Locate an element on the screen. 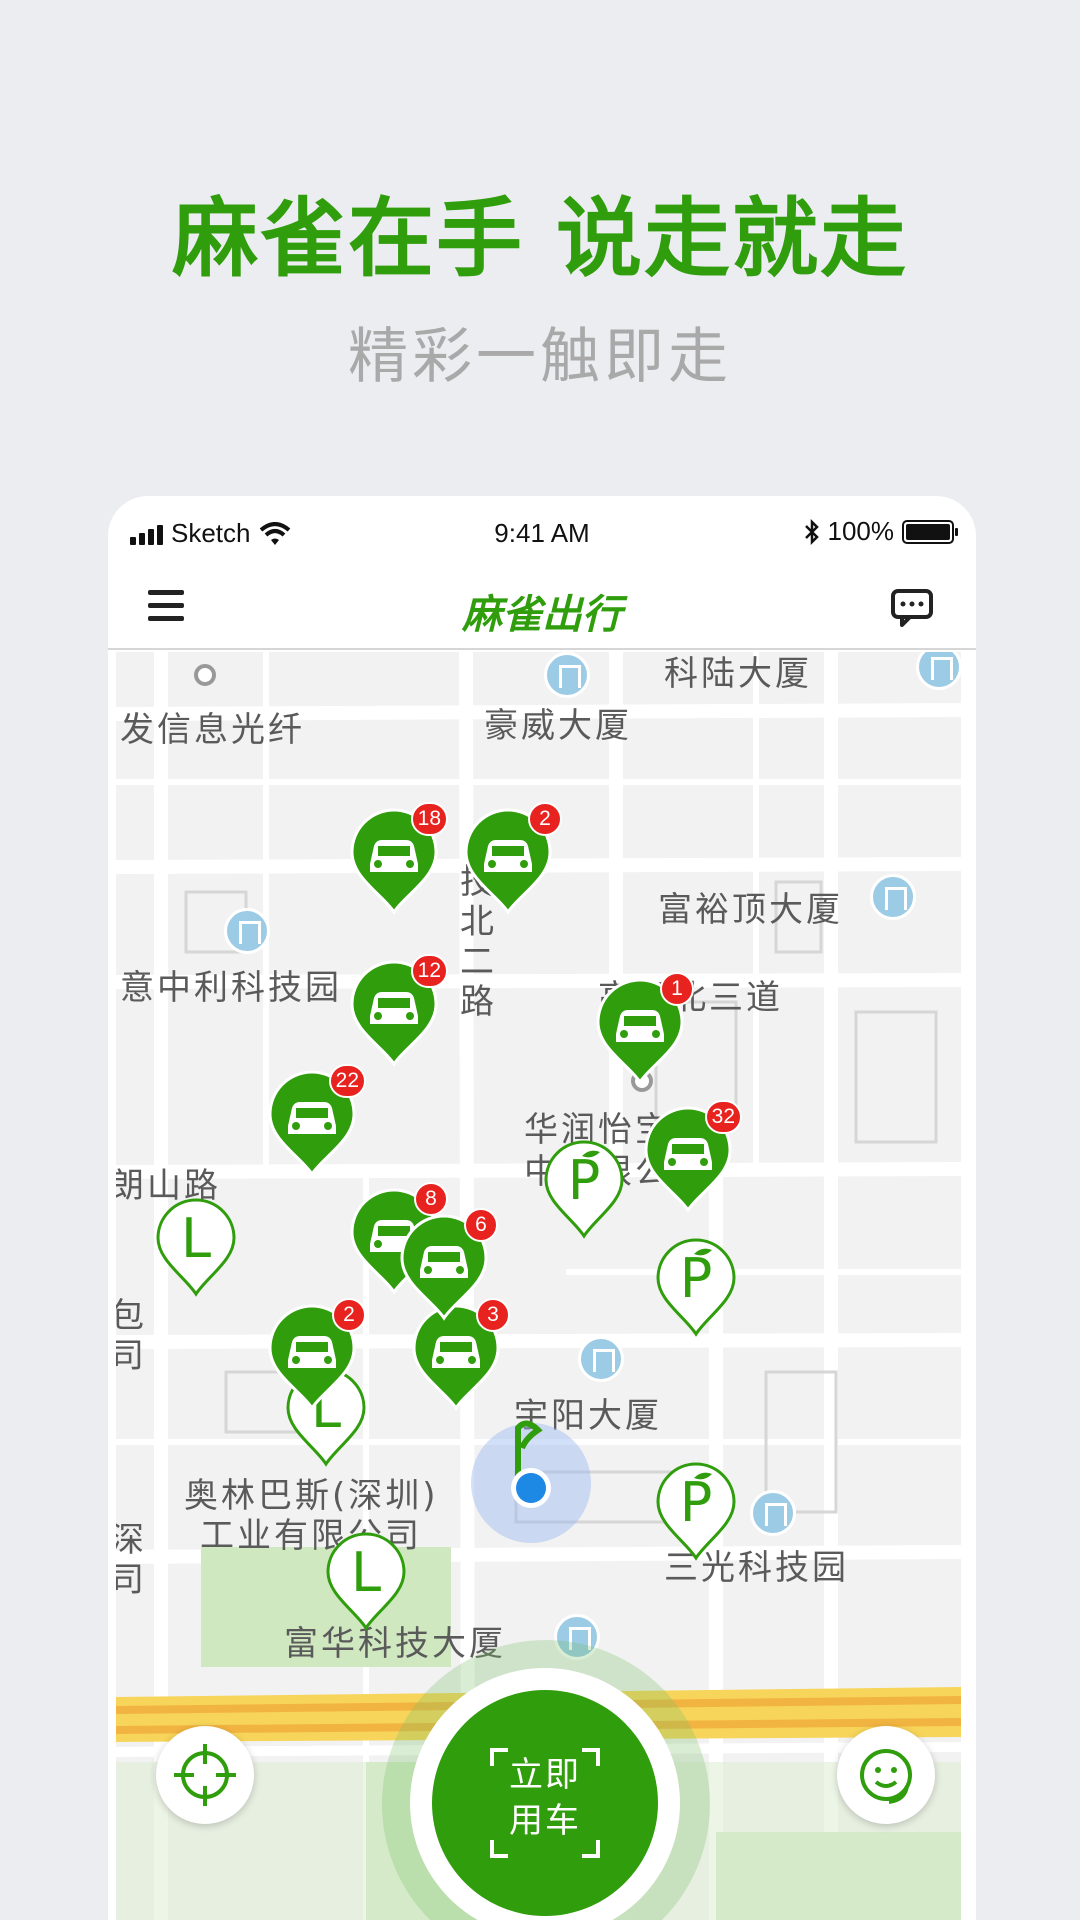 This screenshot has height=1920, width=1080. car-count-badge: 22 is located at coordinates (347, 1081).